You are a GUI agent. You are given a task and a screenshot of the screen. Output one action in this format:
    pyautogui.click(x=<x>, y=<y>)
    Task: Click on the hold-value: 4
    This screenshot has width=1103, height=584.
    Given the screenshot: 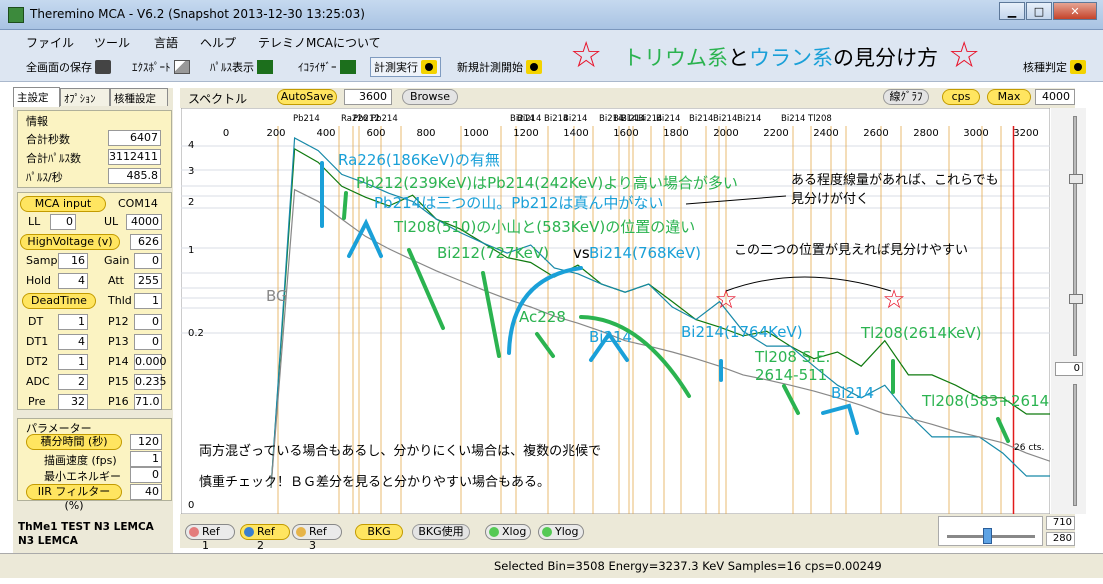 What is the action you would take?
    pyautogui.click(x=73, y=281)
    